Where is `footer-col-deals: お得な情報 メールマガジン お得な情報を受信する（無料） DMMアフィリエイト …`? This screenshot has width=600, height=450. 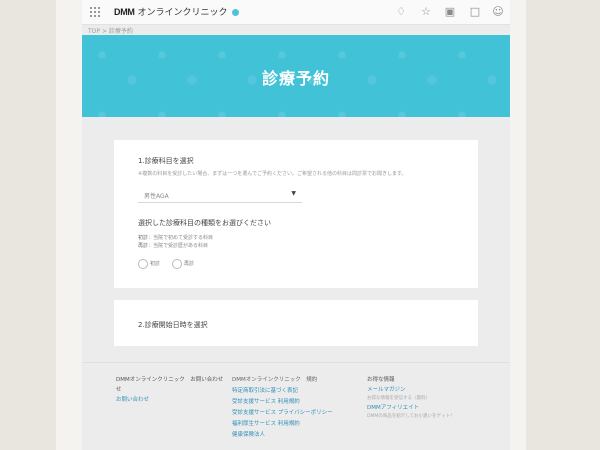 footer-col-deals: お得な情報 メールマガジン お得な情報を受信する（無料） DMMアフィリエイト … is located at coordinates (410, 398).